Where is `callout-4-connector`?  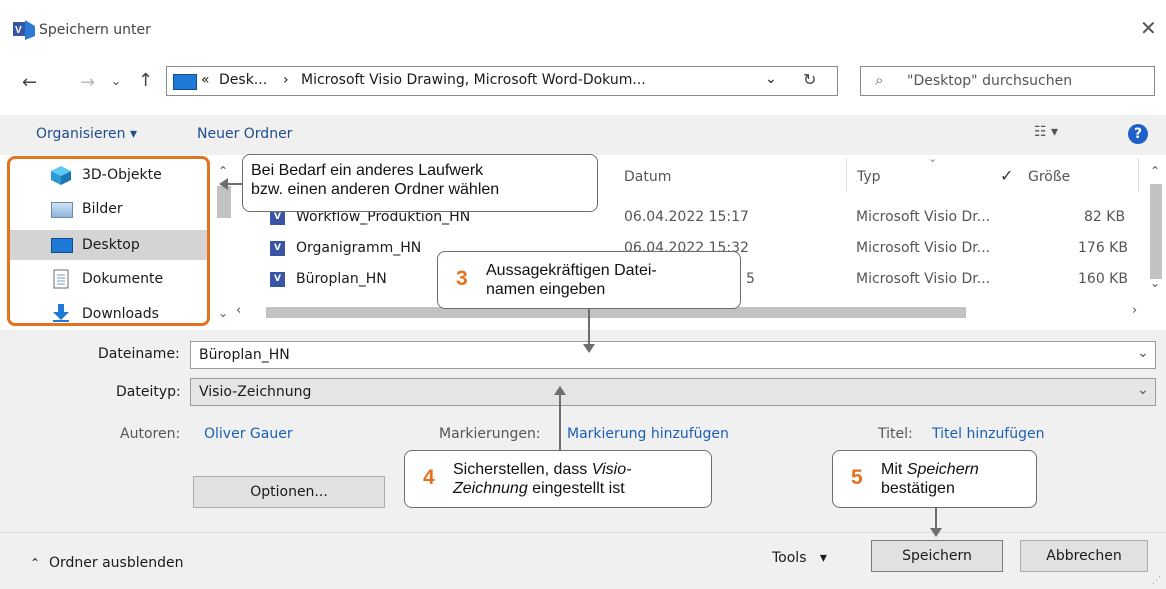
callout-4-connector is located at coordinates (560, 422).